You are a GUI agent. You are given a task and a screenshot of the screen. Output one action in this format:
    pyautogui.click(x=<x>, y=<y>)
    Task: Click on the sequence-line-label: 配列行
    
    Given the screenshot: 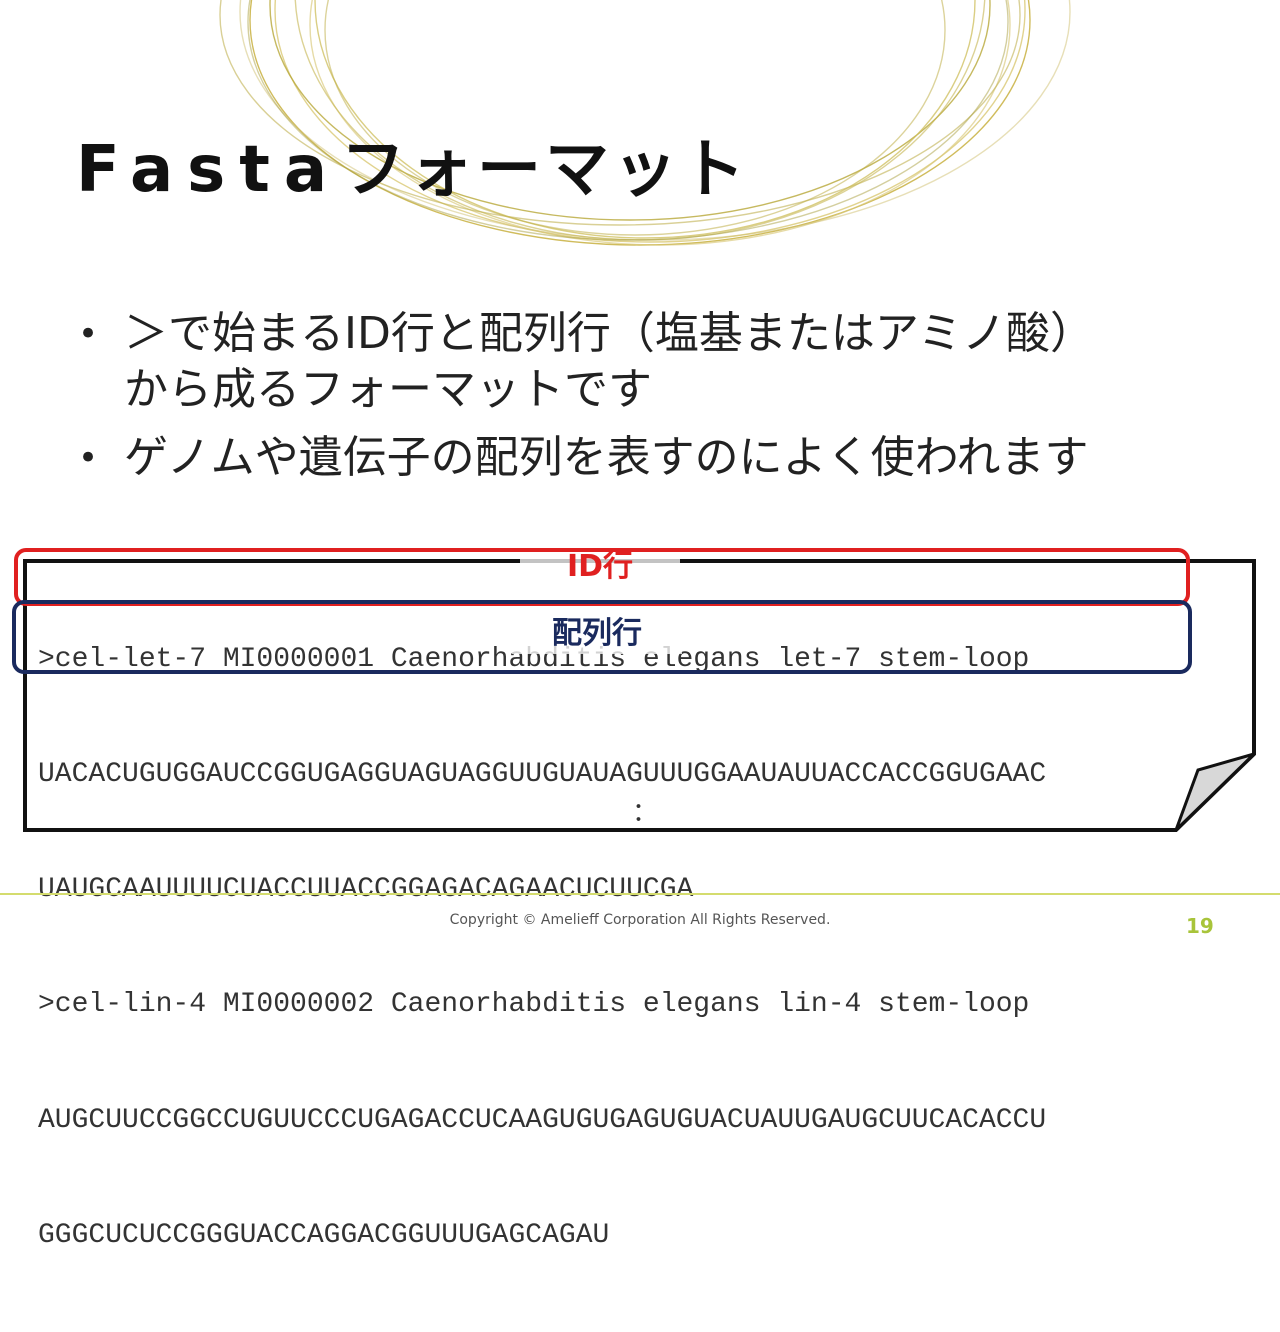 What is the action you would take?
    pyautogui.click(x=597, y=634)
    